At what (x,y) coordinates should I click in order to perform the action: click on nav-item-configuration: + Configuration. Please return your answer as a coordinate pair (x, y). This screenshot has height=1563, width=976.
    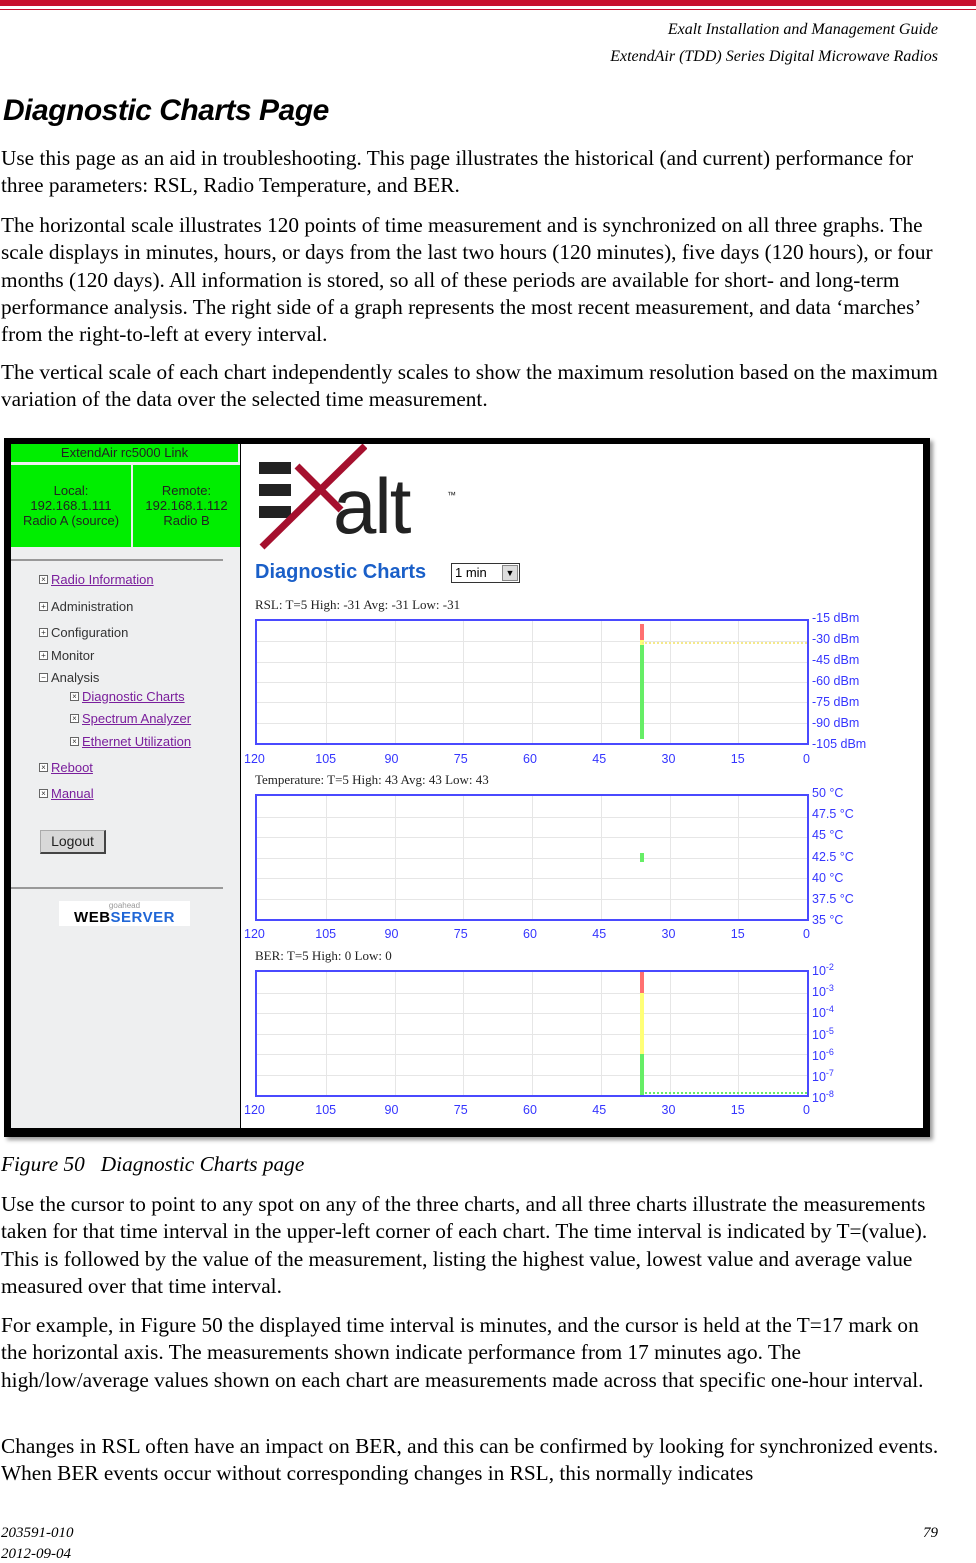
    Looking at the image, I should click on (83, 632).